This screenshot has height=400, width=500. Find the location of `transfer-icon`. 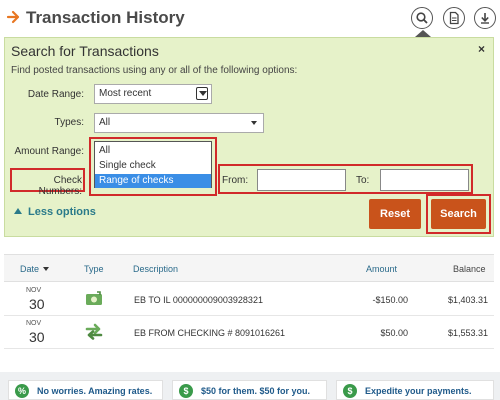

transfer-icon is located at coordinates (94, 331).